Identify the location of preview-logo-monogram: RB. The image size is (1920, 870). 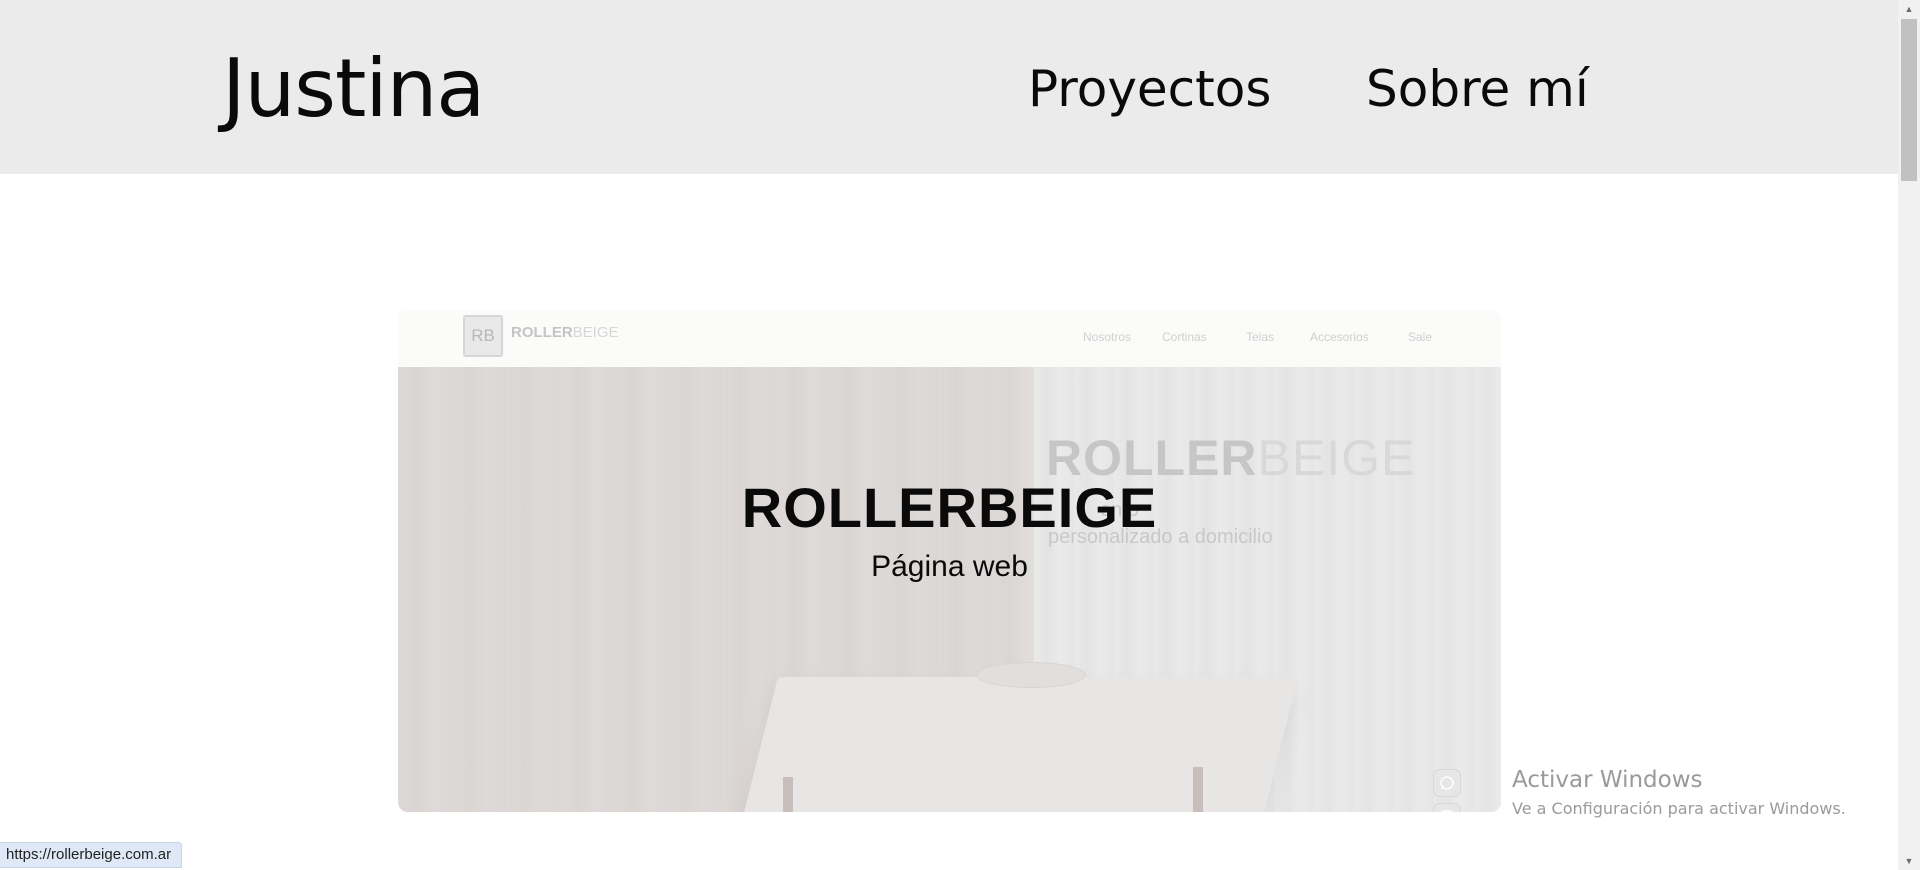
(483, 336).